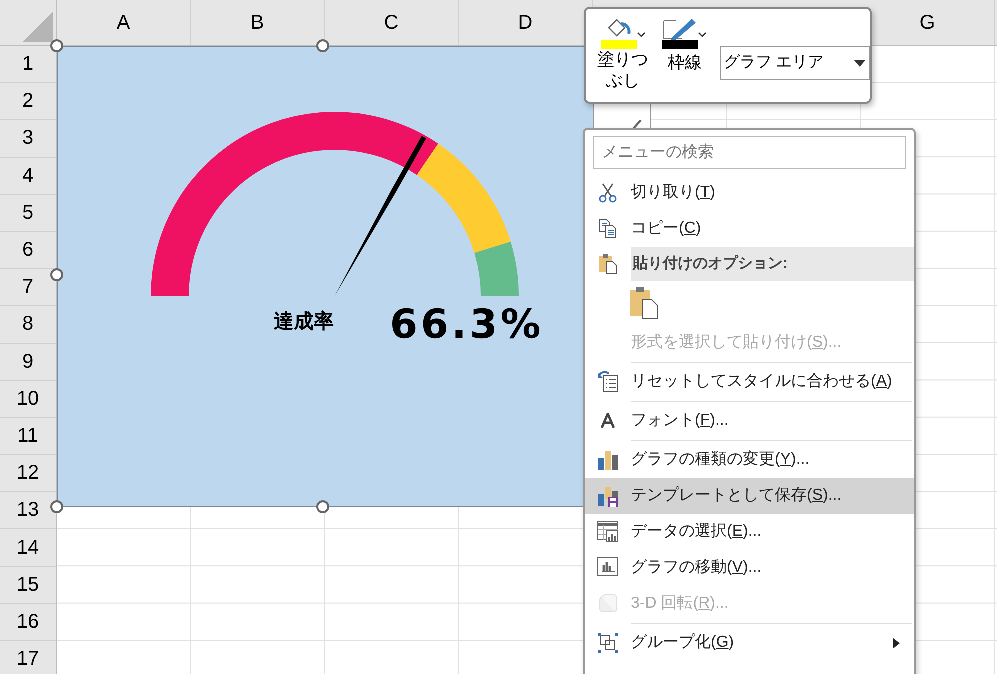 This screenshot has width=997, height=674. Describe the element at coordinates (685, 62) in the screenshot. I see `button-label: 枠線` at that location.